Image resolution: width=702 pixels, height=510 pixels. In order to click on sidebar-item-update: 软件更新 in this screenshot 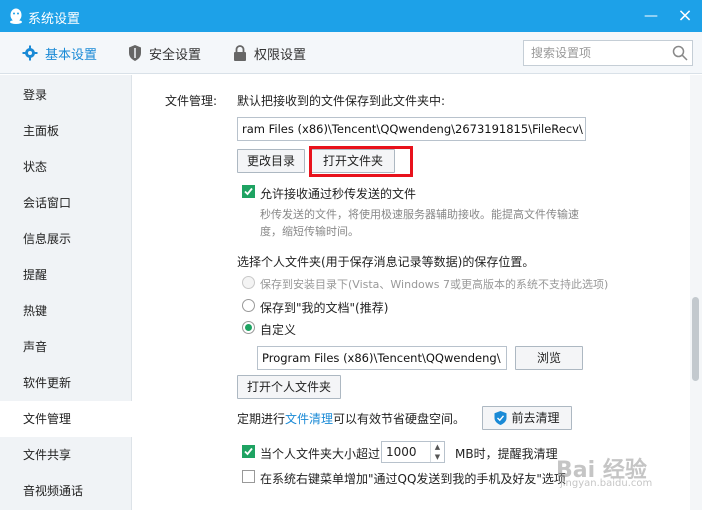, I will do `click(66, 383)`.